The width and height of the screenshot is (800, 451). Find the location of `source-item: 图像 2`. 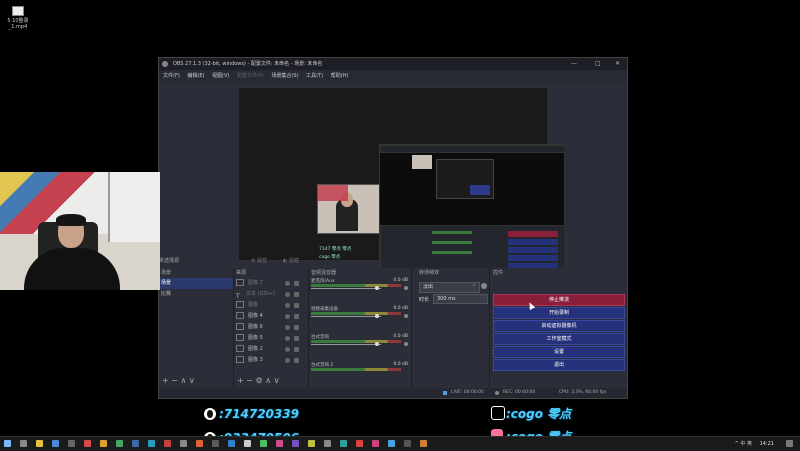

source-item: 图像 2 is located at coordinates (271, 349).